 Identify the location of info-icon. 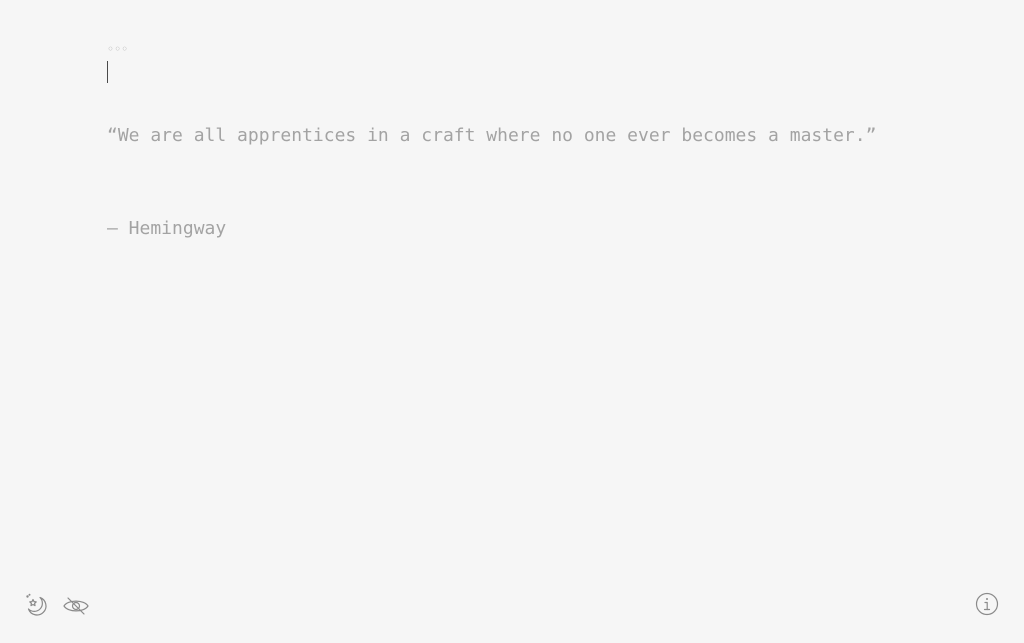
(987, 604).